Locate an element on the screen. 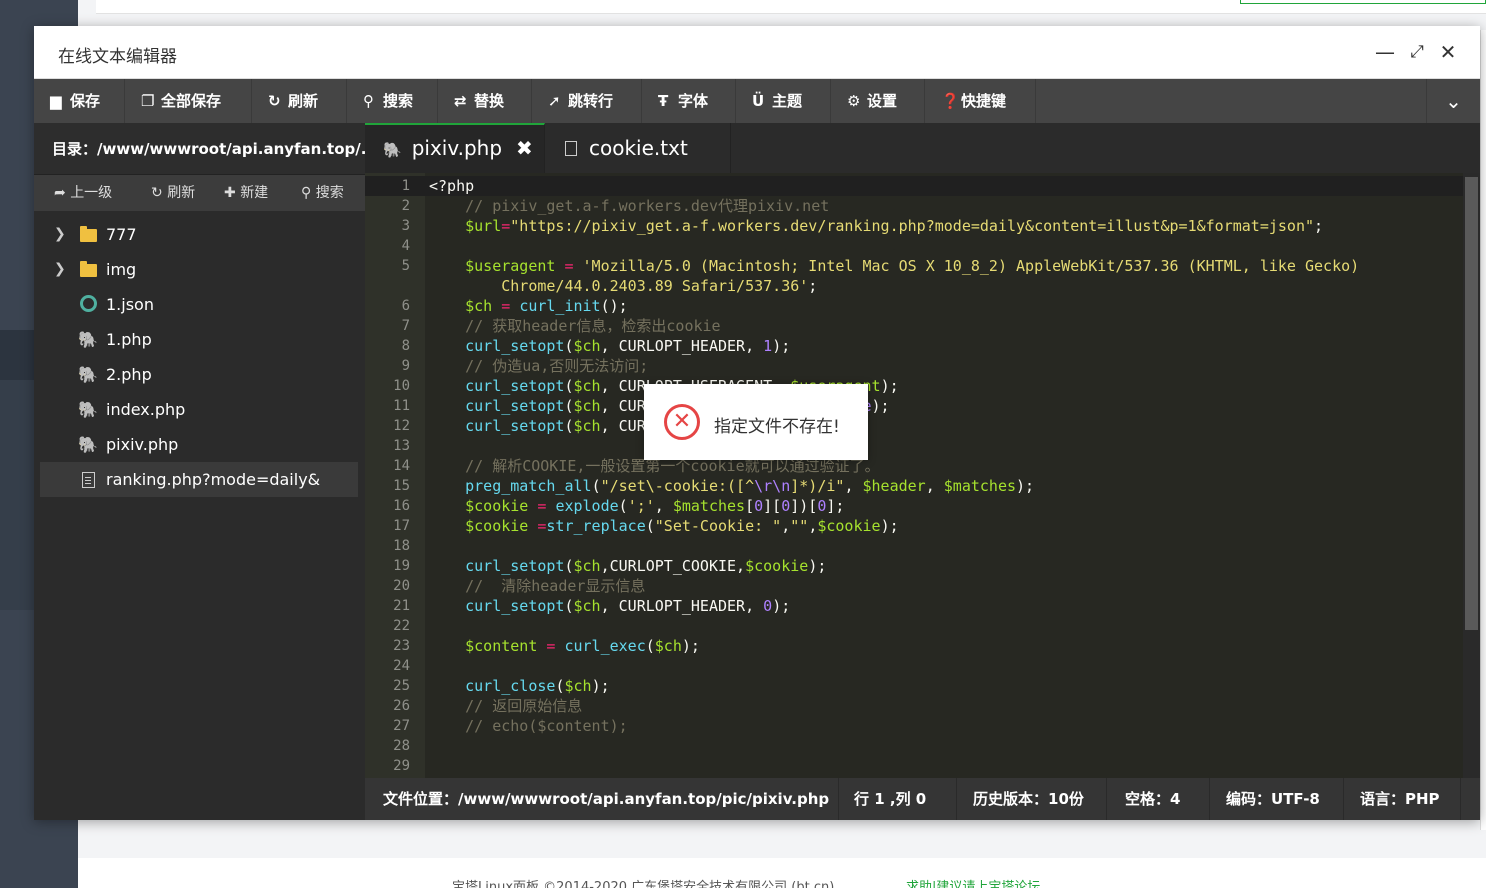 The height and width of the screenshot is (888, 1486). line-number: 28 is located at coordinates (401, 746).